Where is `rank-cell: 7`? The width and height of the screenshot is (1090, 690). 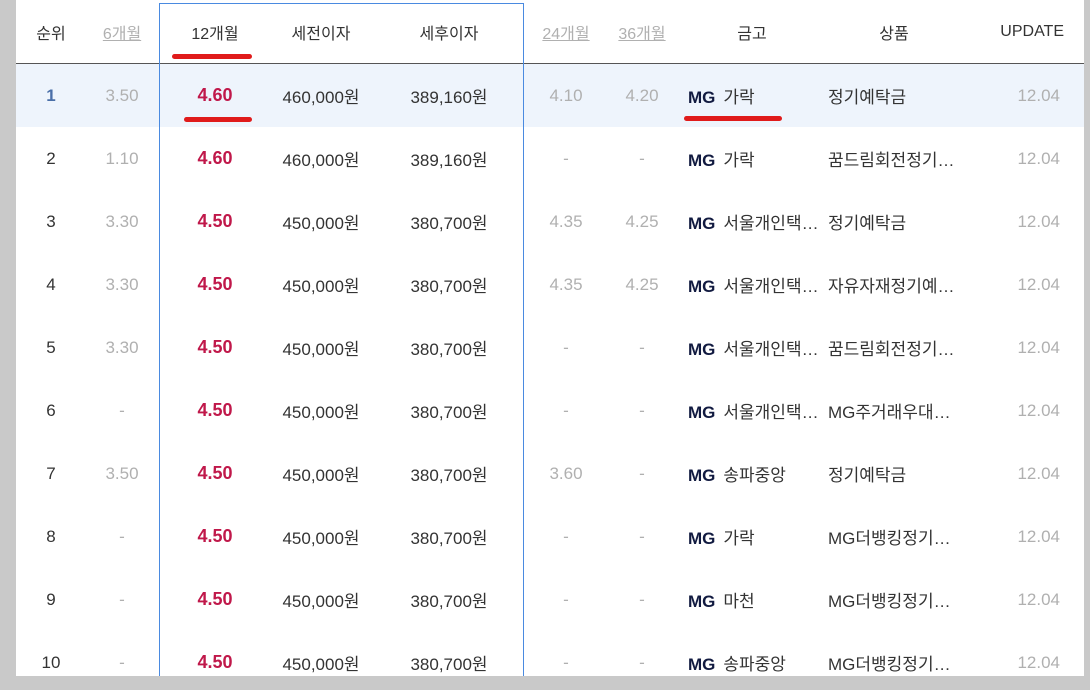 rank-cell: 7 is located at coordinates (51, 473).